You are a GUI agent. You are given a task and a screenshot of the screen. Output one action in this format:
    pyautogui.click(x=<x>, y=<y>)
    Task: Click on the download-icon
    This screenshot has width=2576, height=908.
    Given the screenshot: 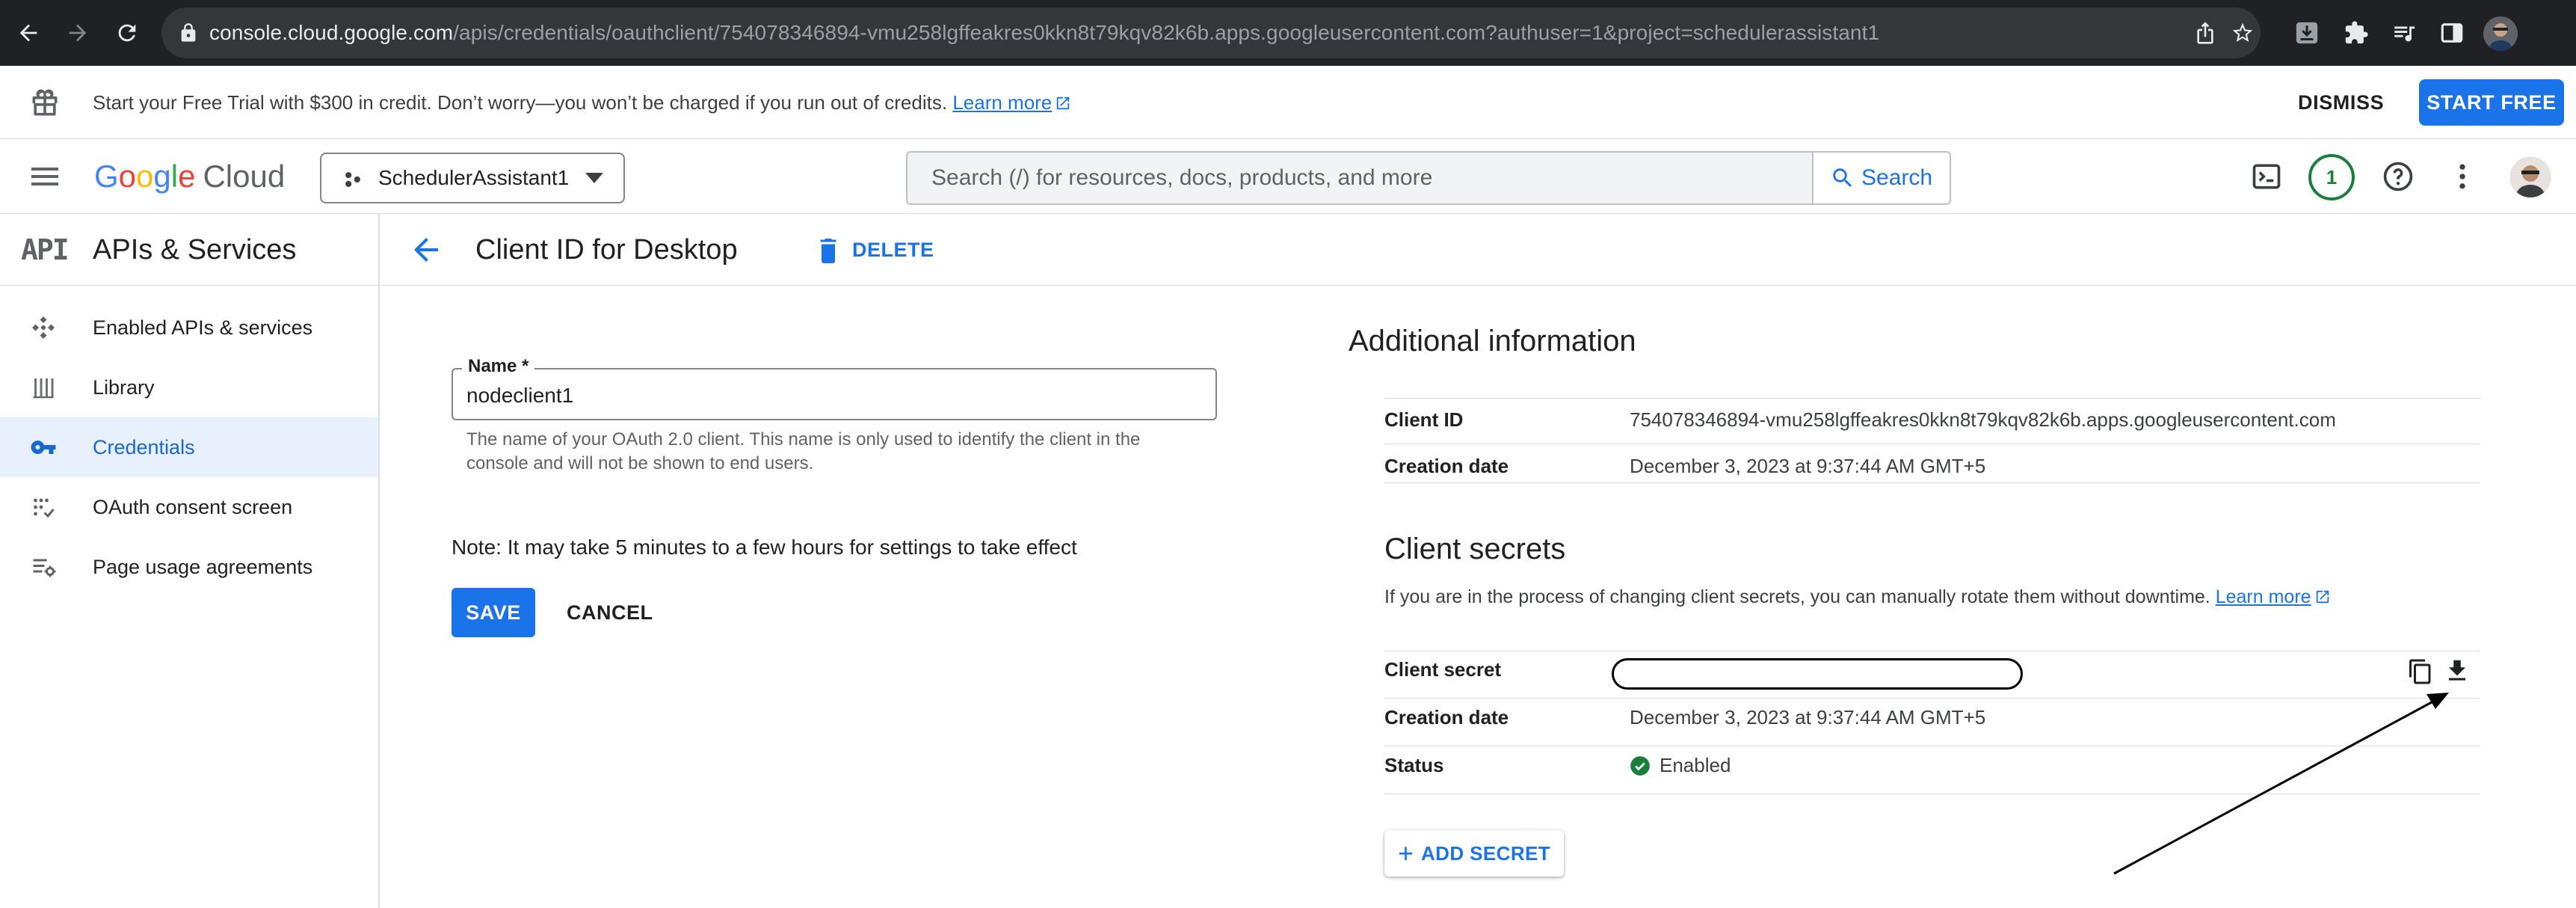 What is the action you would take?
    pyautogui.click(x=2457, y=671)
    